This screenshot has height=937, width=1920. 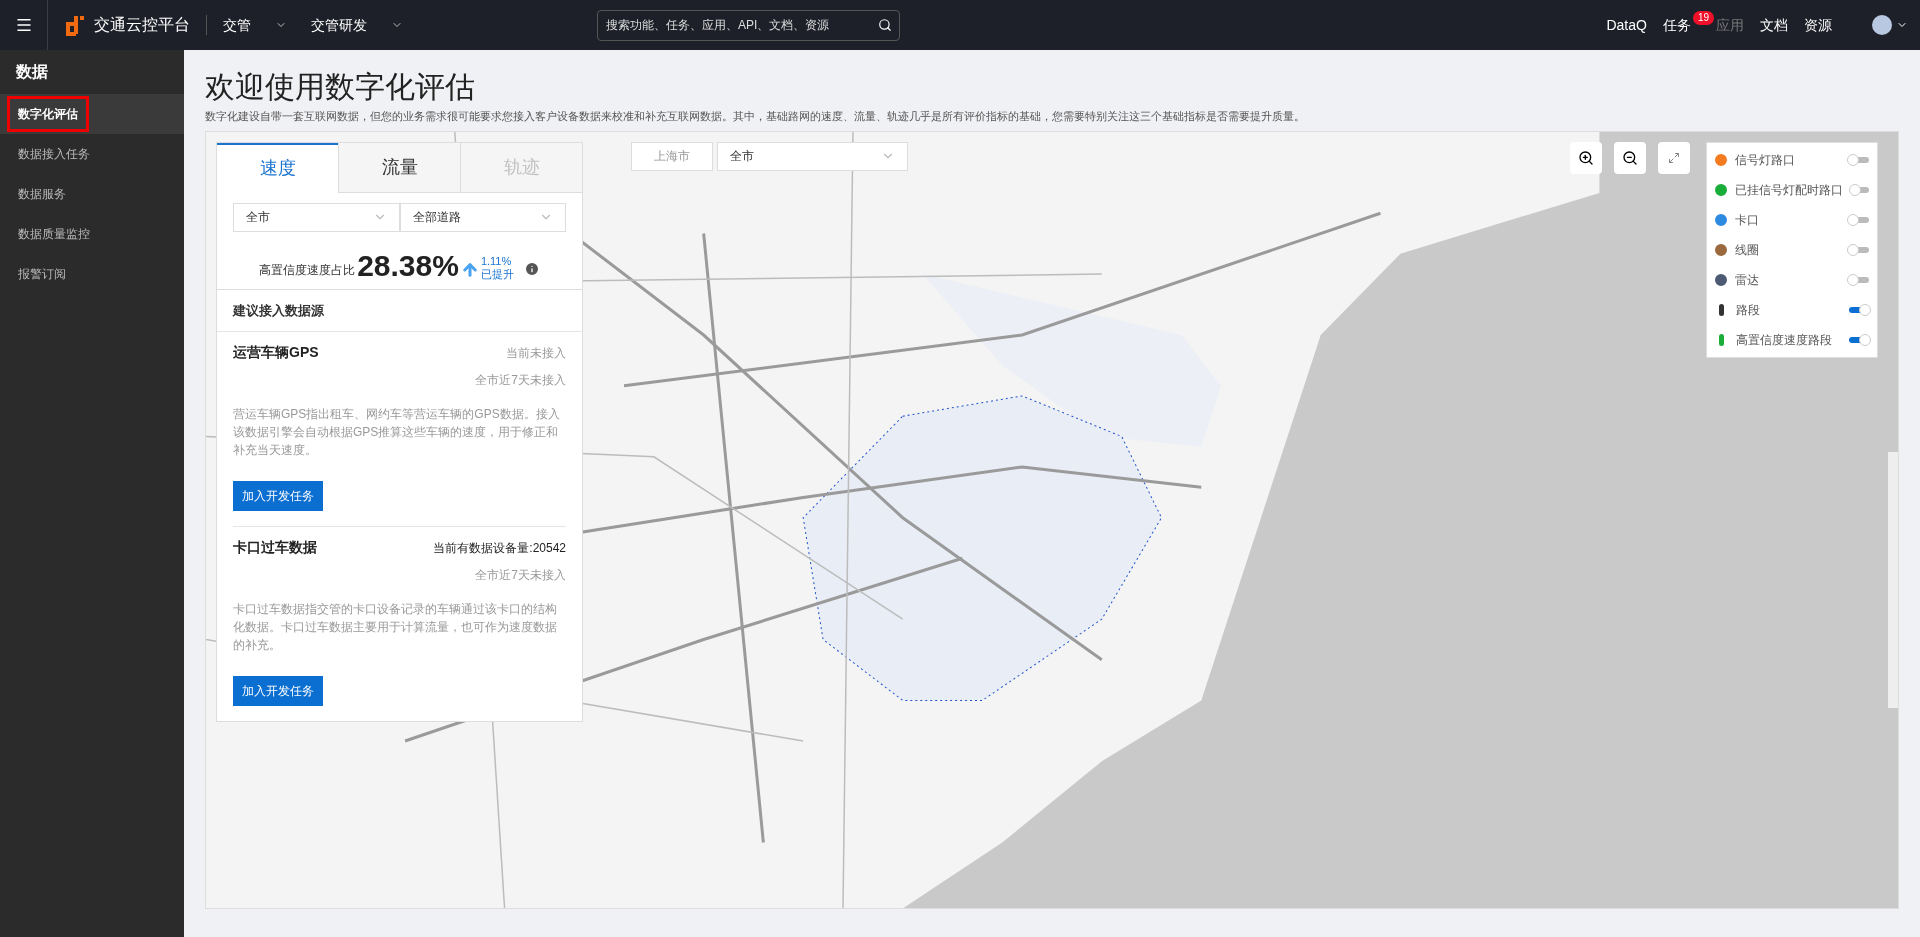 I want to click on zoom-in-button, so click(x=1586, y=157).